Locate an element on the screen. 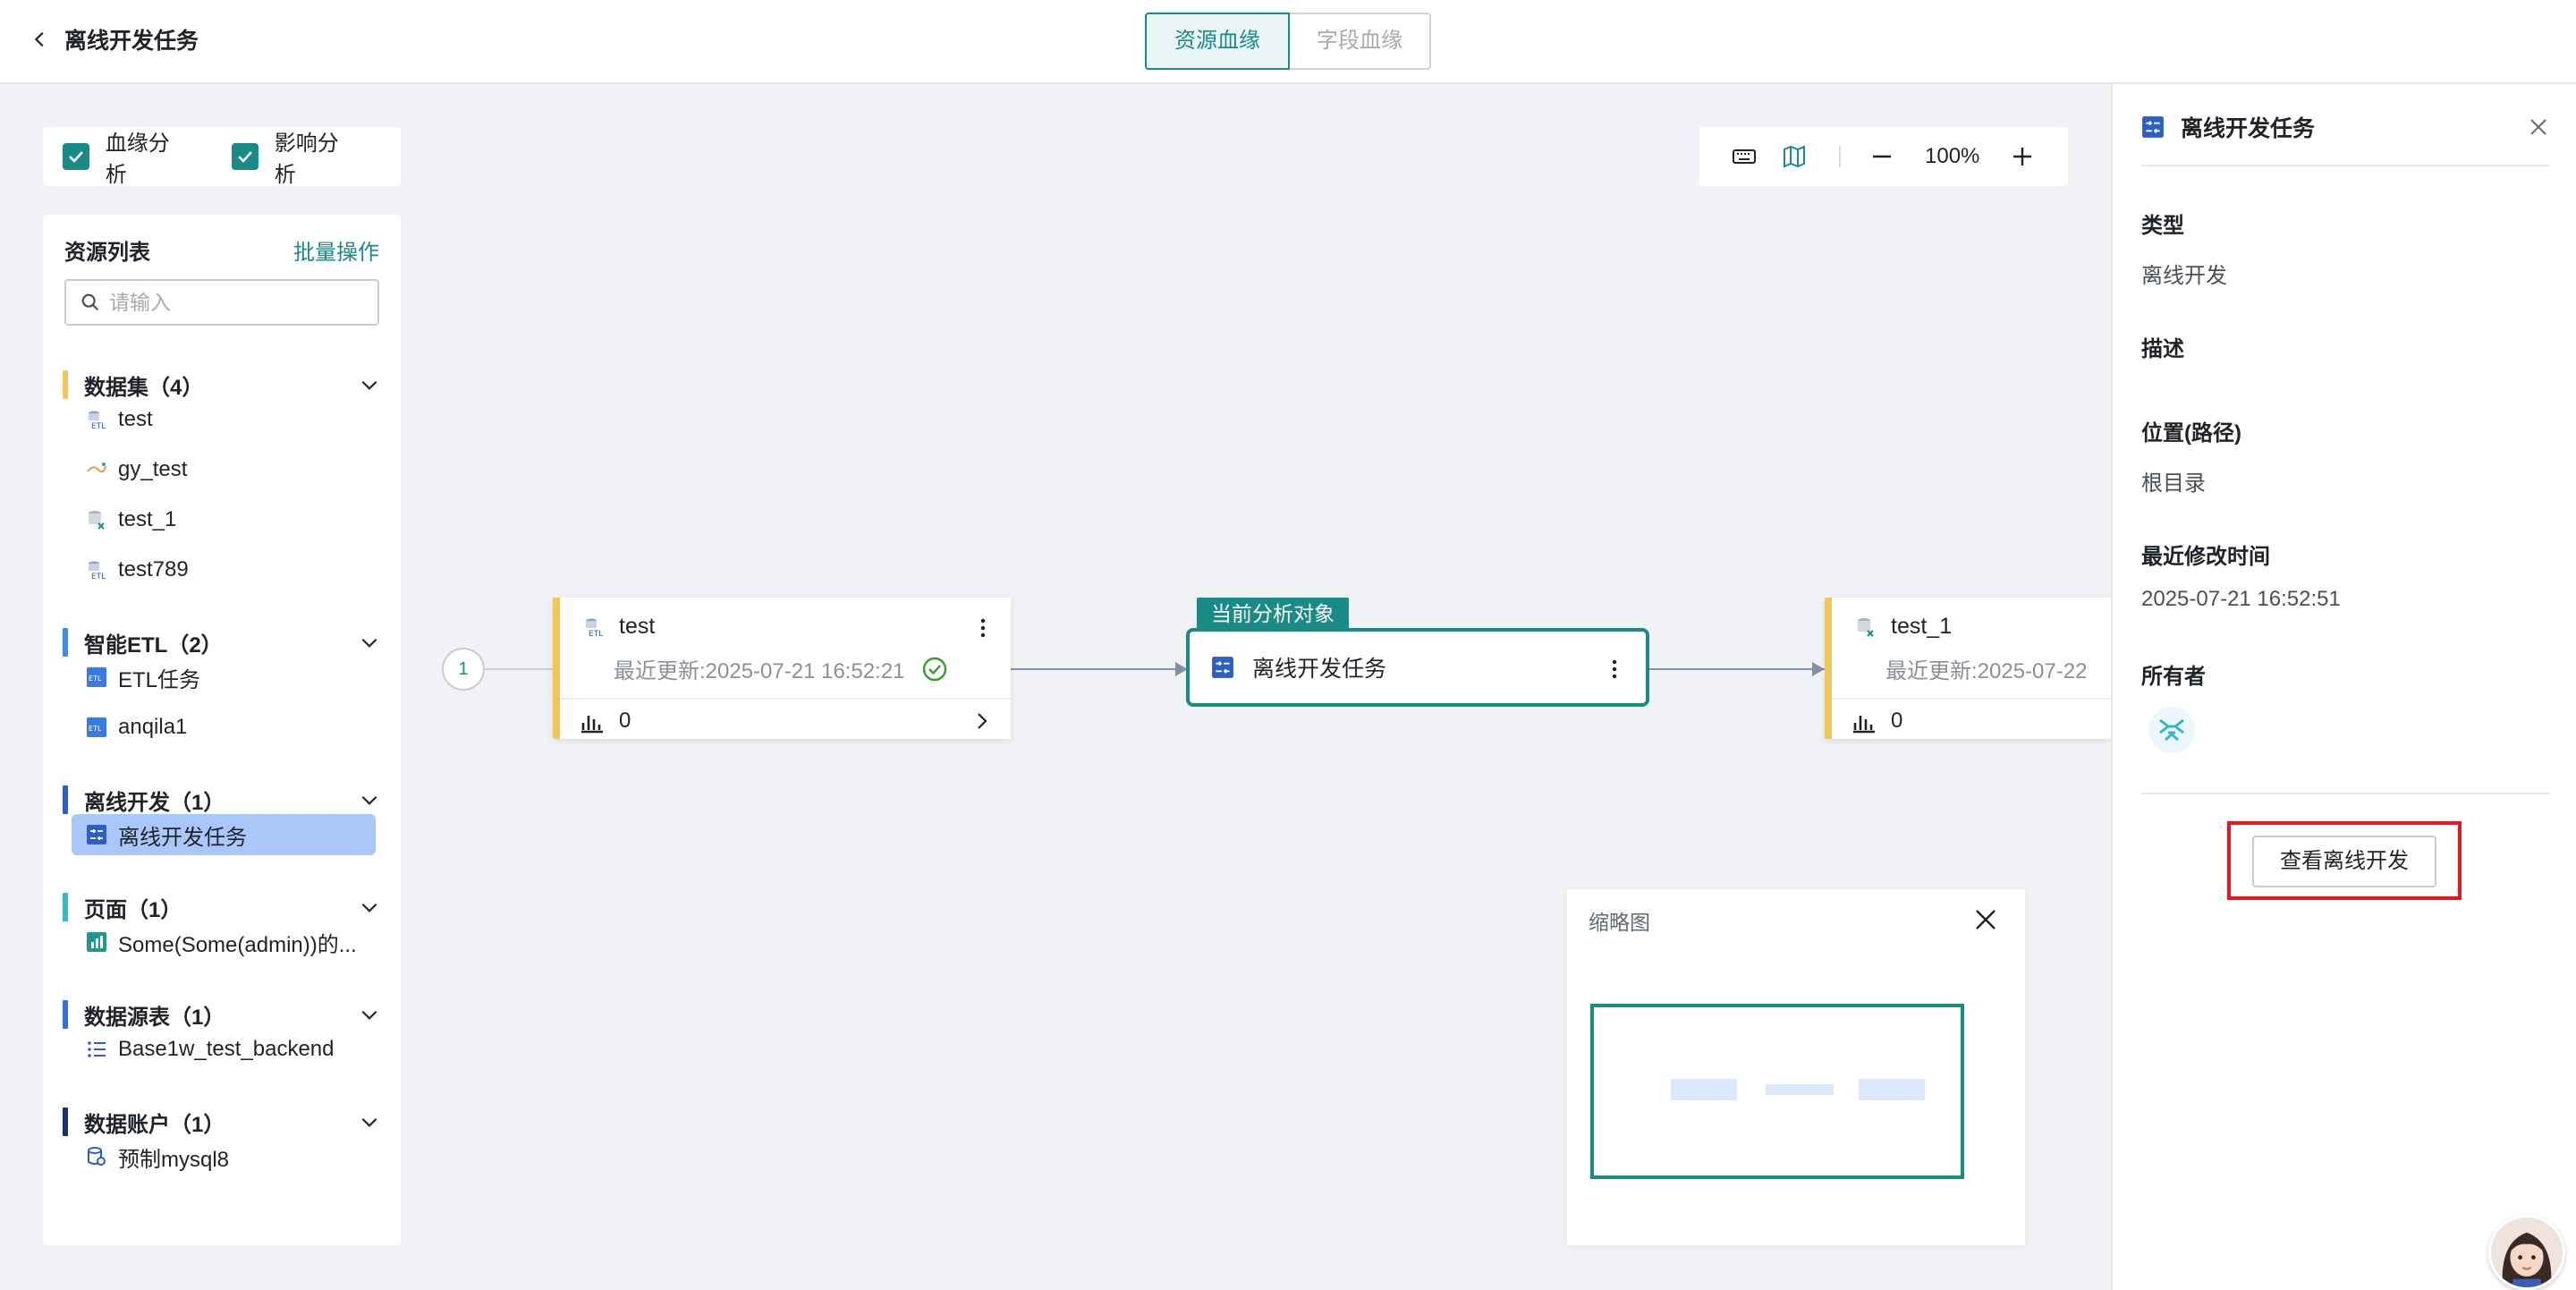 The height and width of the screenshot is (1290, 2576). list-item-test-1: test_1 is located at coordinates (231, 519).